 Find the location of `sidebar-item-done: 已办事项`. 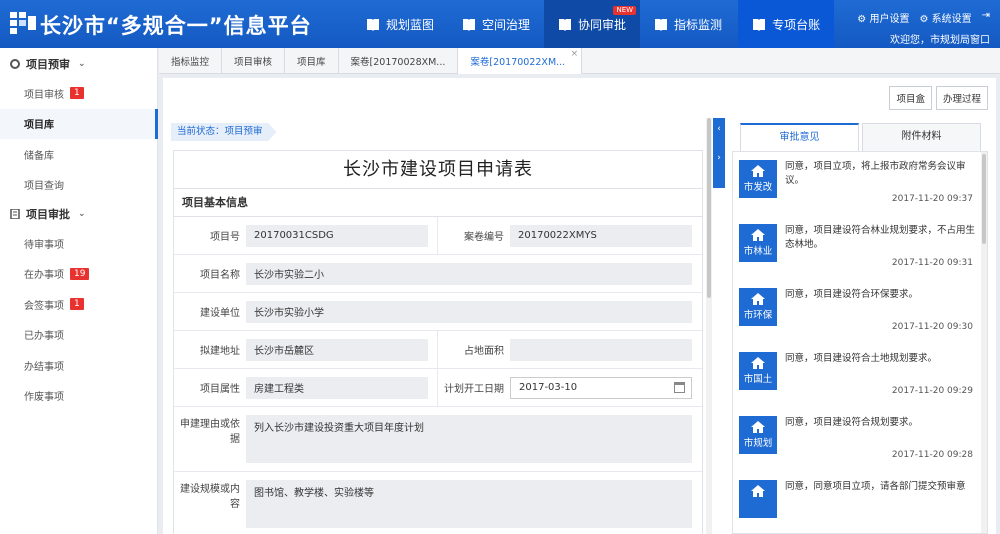

sidebar-item-done: 已办事项 is located at coordinates (78, 335).